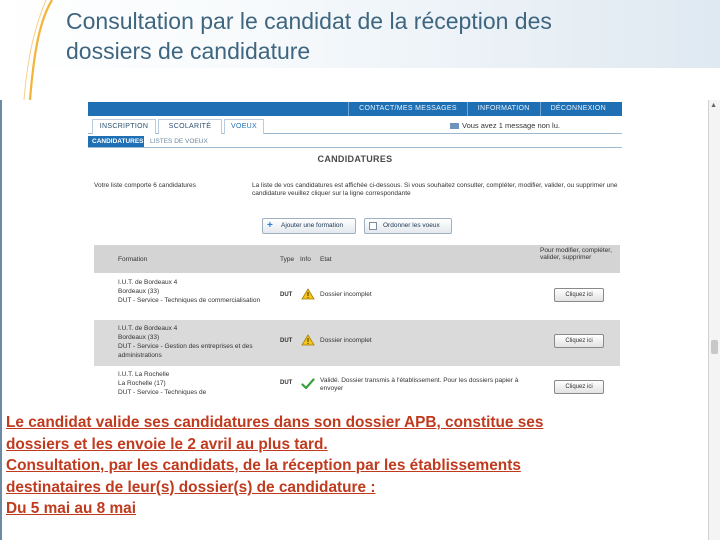  I want to click on tab-voeux: VOEUX, so click(244, 126).